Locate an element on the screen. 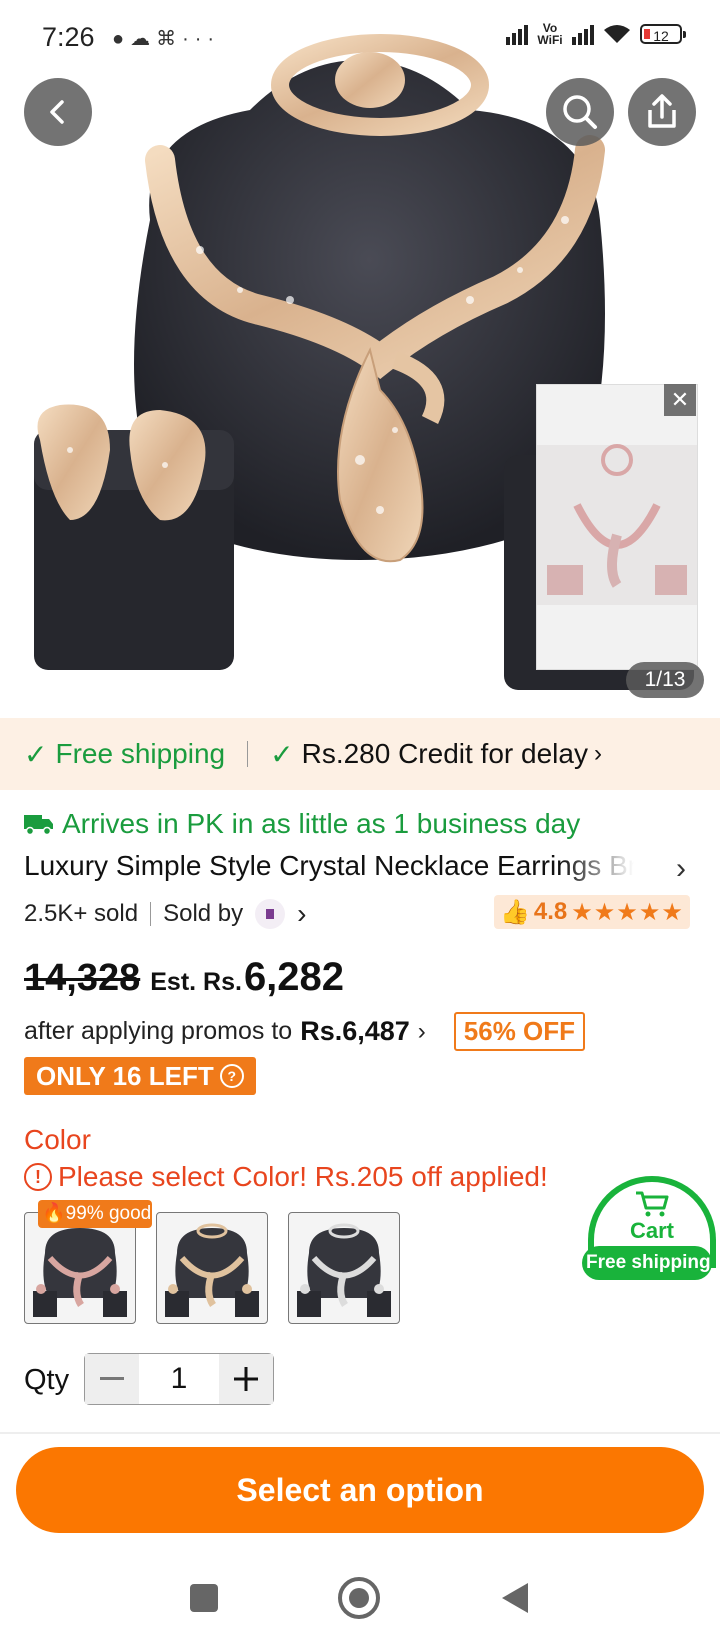  thumbs-up-icon: 👍 is located at coordinates (515, 912).